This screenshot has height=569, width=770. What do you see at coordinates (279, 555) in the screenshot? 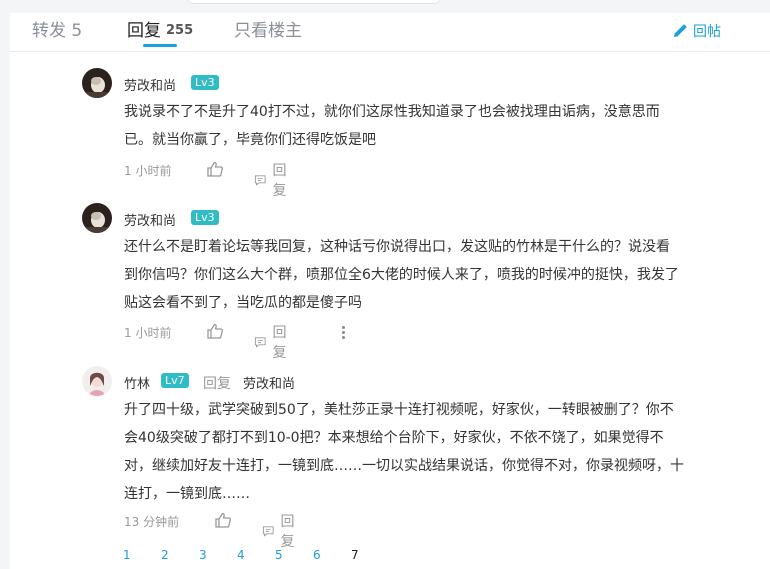
I see `page-link-5: 5` at bounding box center [279, 555].